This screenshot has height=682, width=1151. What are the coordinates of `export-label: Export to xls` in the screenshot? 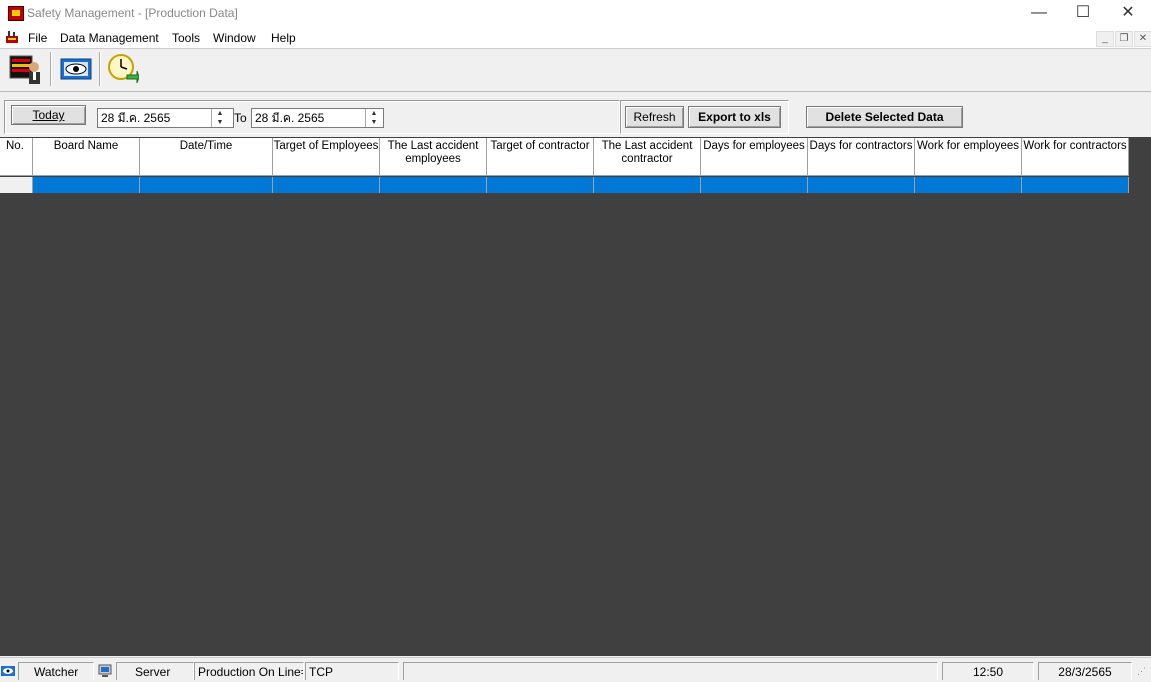 It's located at (734, 117).